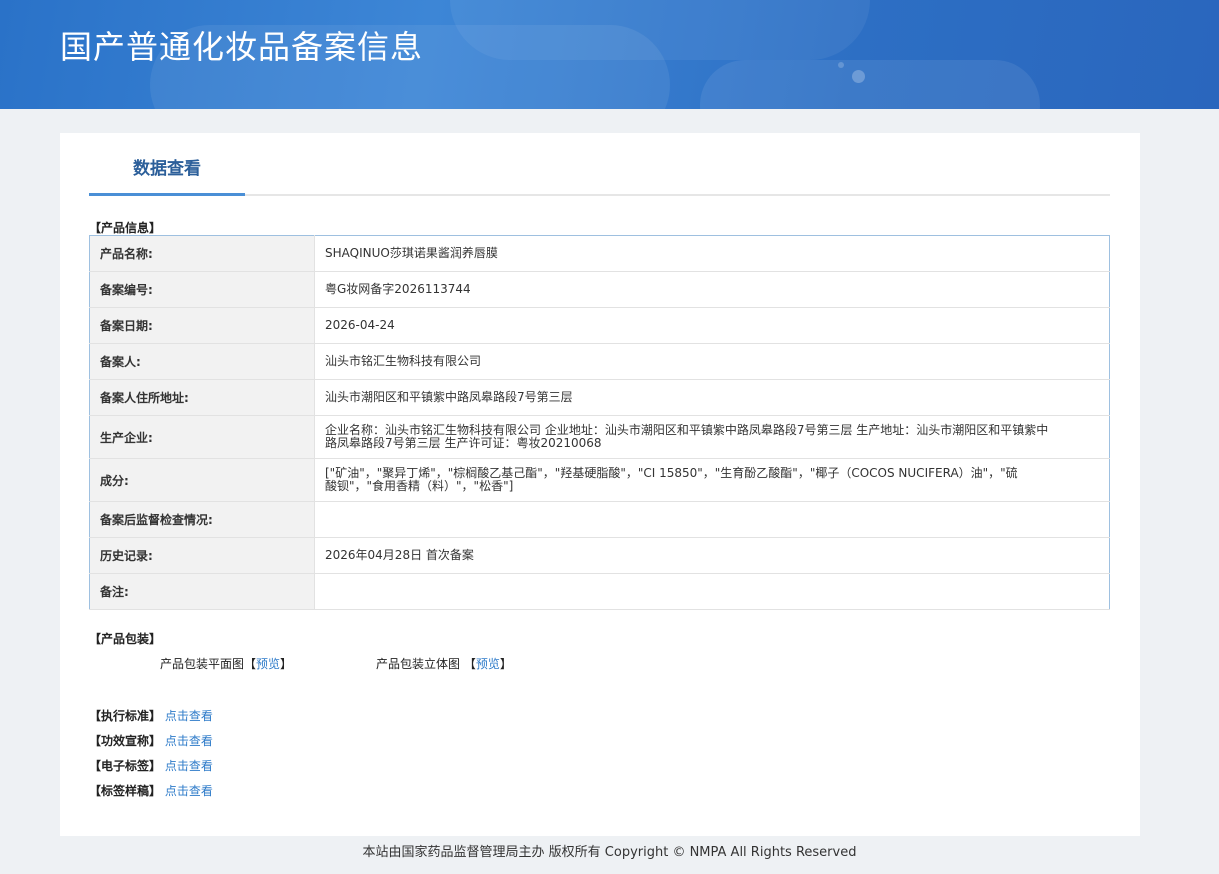 The width and height of the screenshot is (1219, 874). I want to click on list-item: 【电子标签】 点击查看, so click(151, 771).